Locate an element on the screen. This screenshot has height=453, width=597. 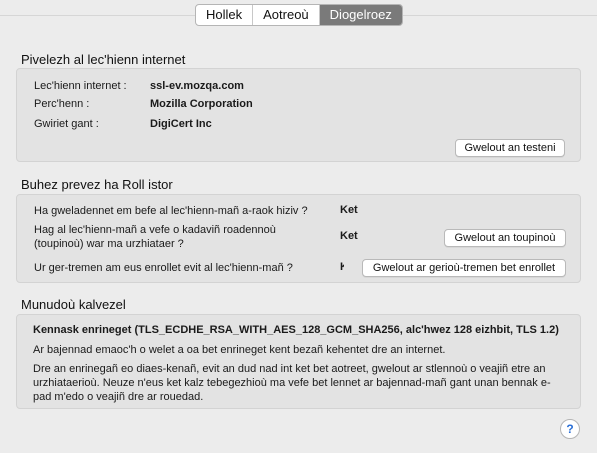
identity-section-title: Pivelezh al lec'hienn internet is located at coordinates (103, 59).